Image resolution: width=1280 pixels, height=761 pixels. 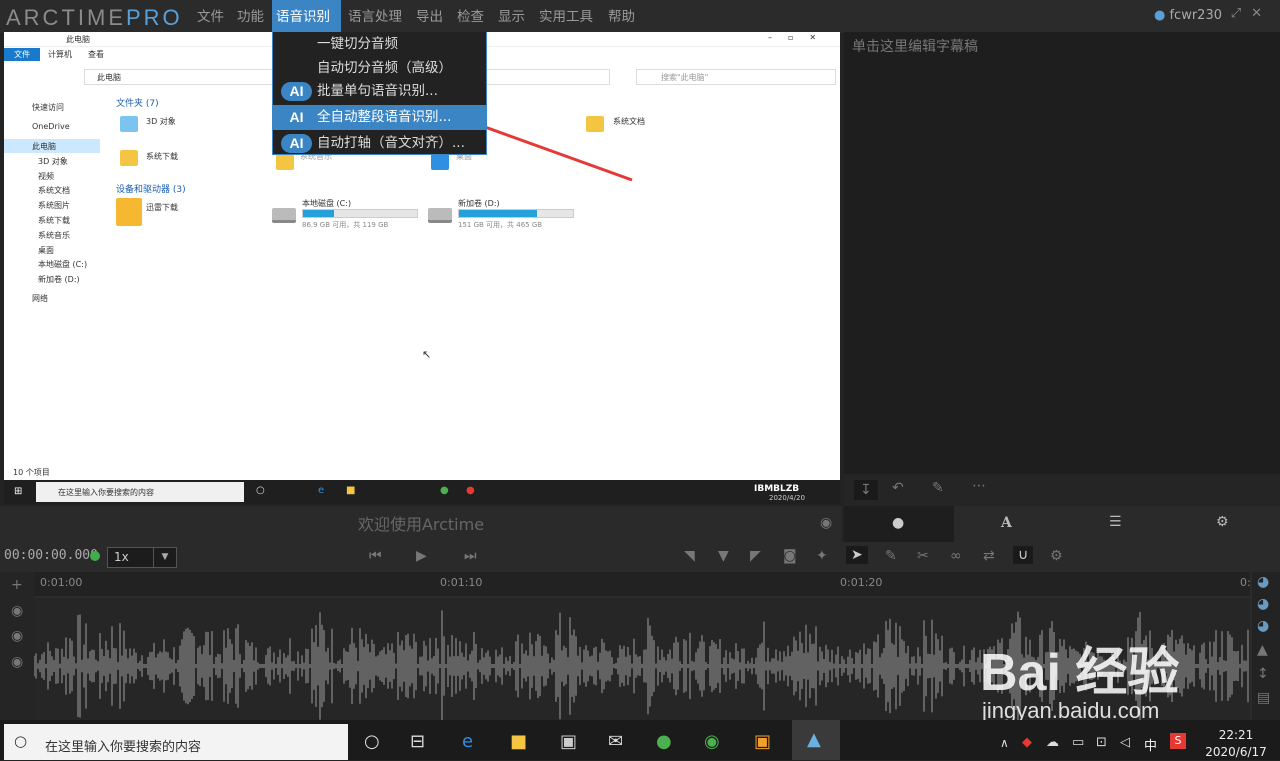 What do you see at coordinates (46, 250) in the screenshot?
I see `sidebar-desktop: 桌面` at bounding box center [46, 250].